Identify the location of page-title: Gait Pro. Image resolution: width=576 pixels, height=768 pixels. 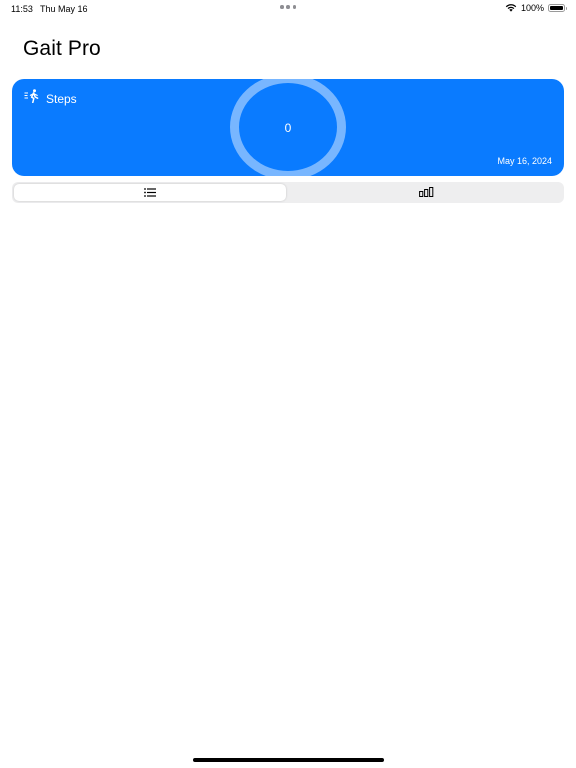
(62, 48).